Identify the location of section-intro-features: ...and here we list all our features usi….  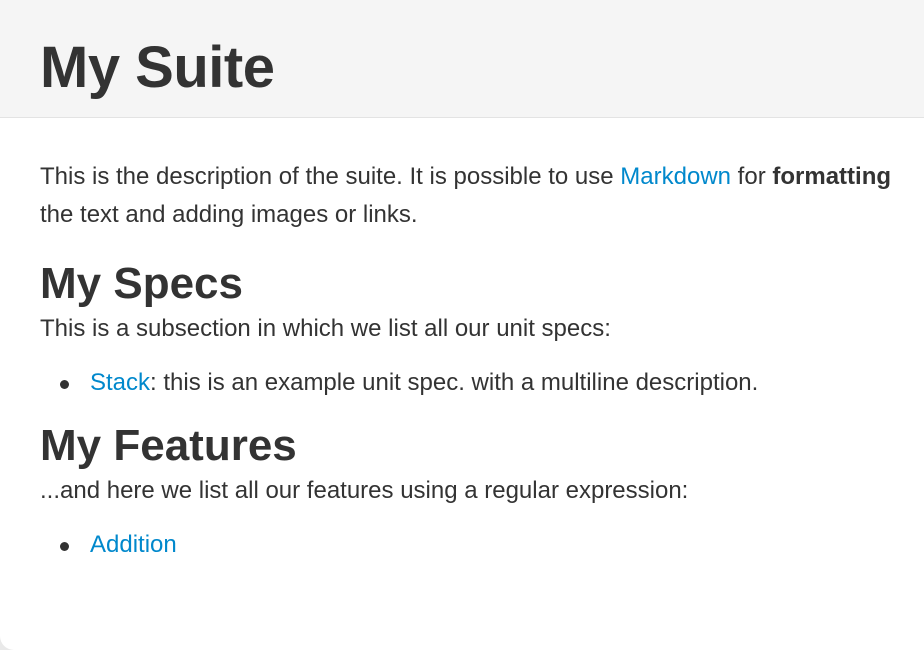
(364, 490).